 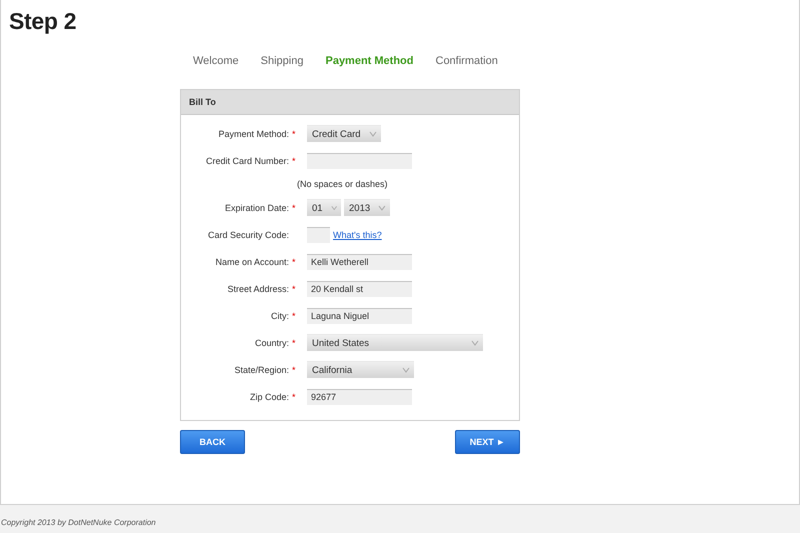 What do you see at coordinates (487, 442) in the screenshot?
I see `next-button: NEXT ►` at bounding box center [487, 442].